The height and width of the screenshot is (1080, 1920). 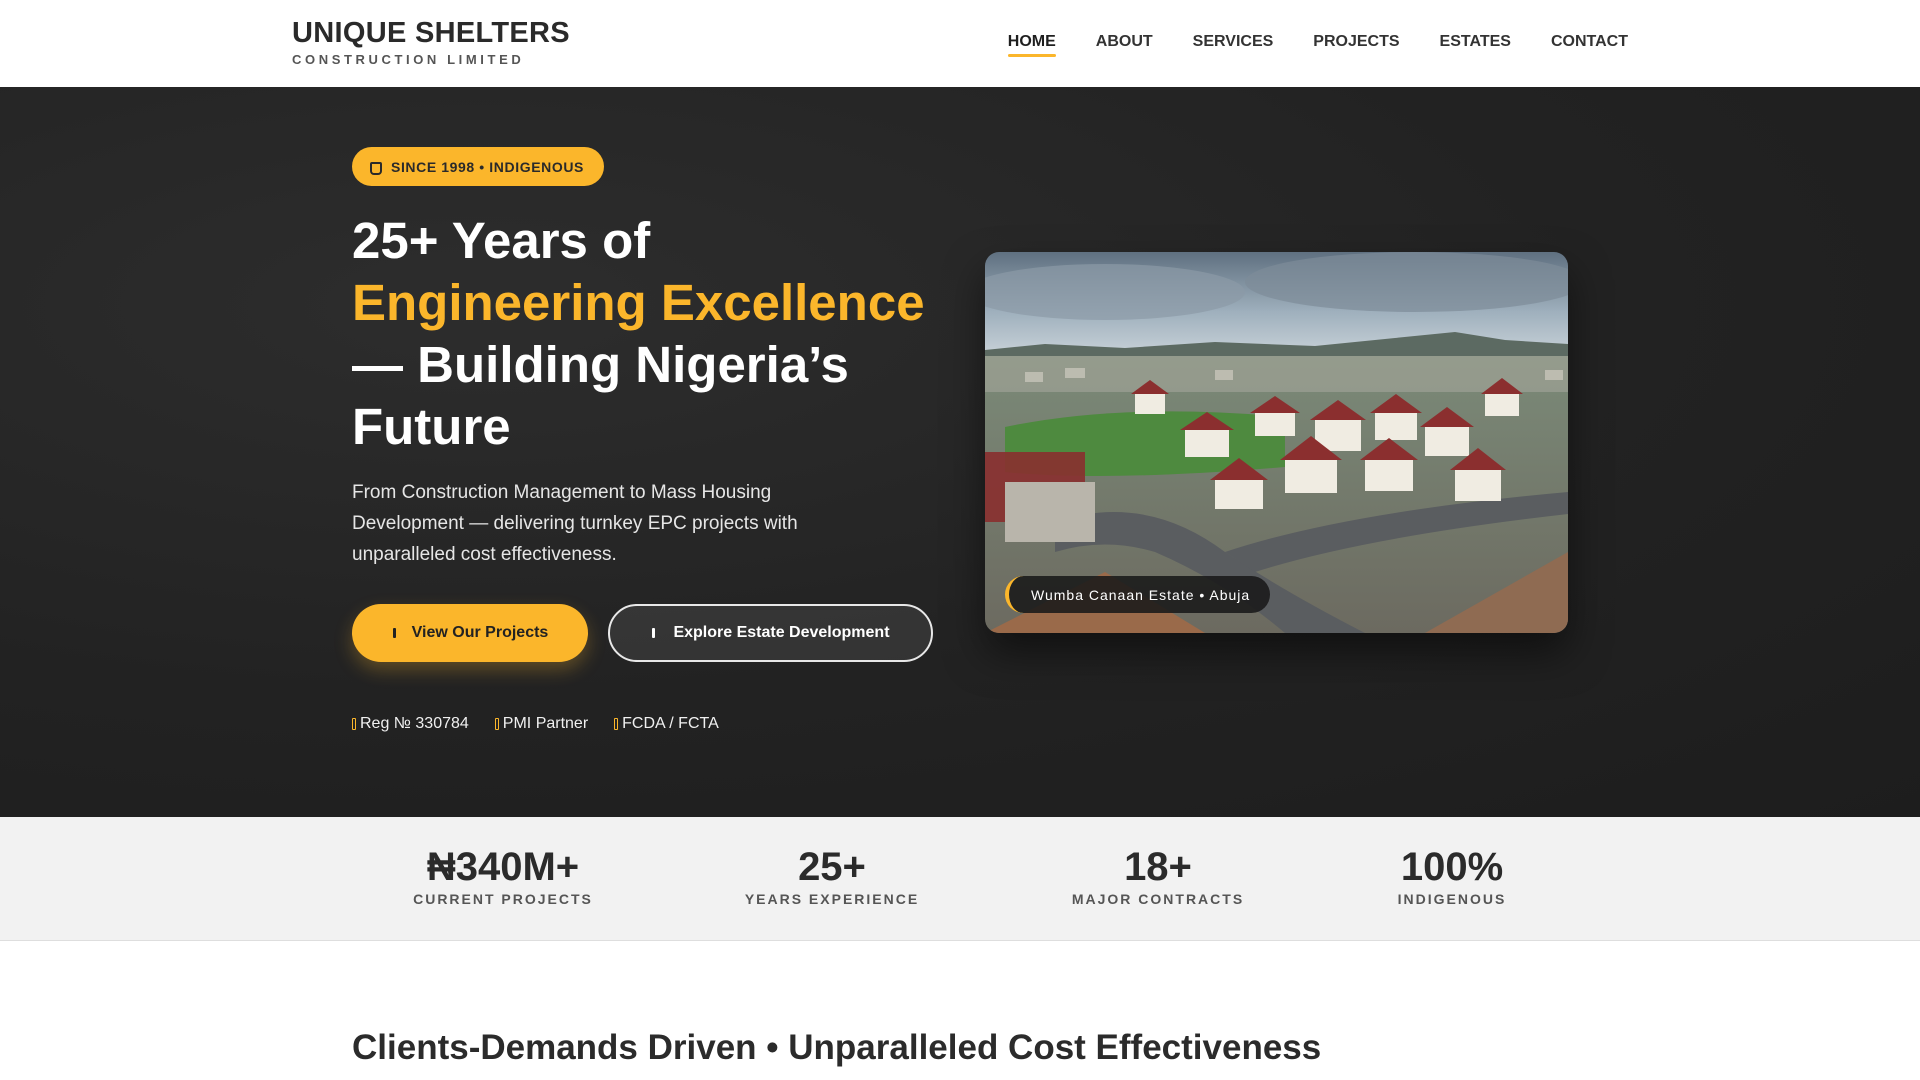 I want to click on stat-label: CURRENT PROJECTS, so click(x=503, y=899).